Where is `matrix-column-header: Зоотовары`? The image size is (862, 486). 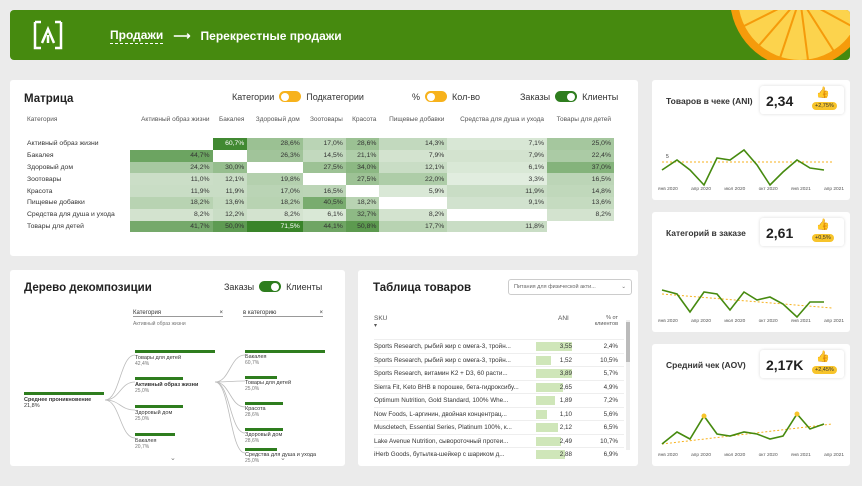 matrix-column-header: Зоотовары is located at coordinates (324, 127).